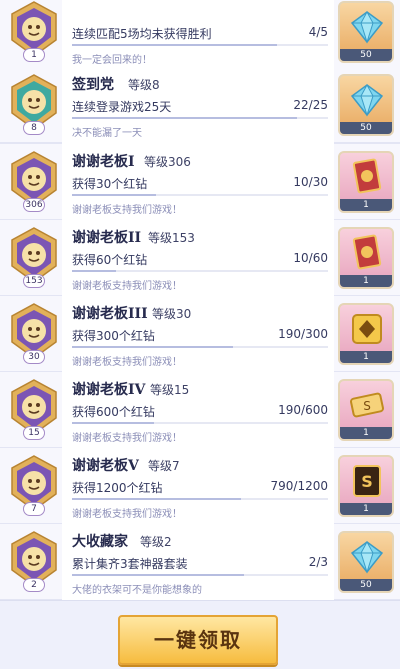 The width and height of the screenshot is (400, 669). I want to click on boss-medal-icon: 30, so click(34, 333).